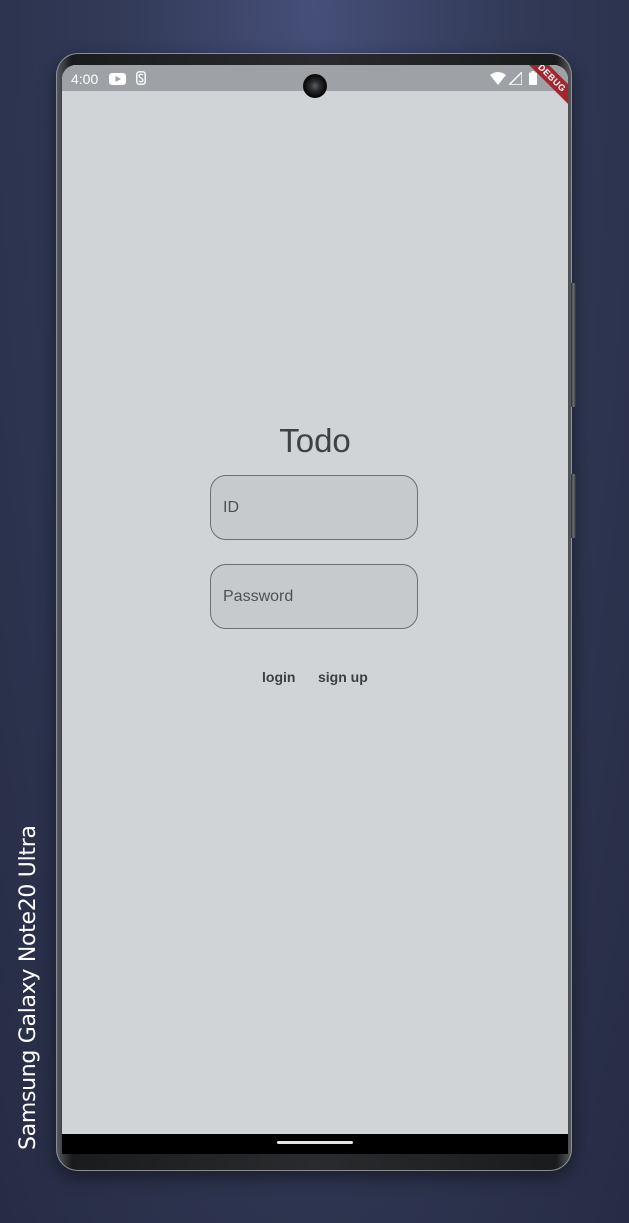  Describe the element at coordinates (498, 81) in the screenshot. I see `wifi-icon` at that location.